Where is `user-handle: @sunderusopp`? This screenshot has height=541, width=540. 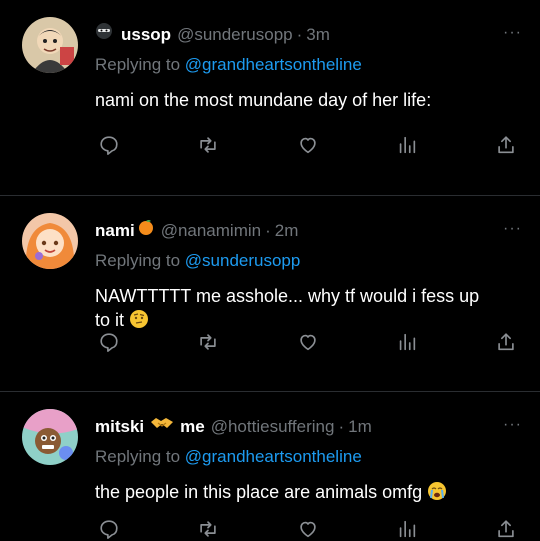
user-handle: @sunderusopp is located at coordinates (235, 35).